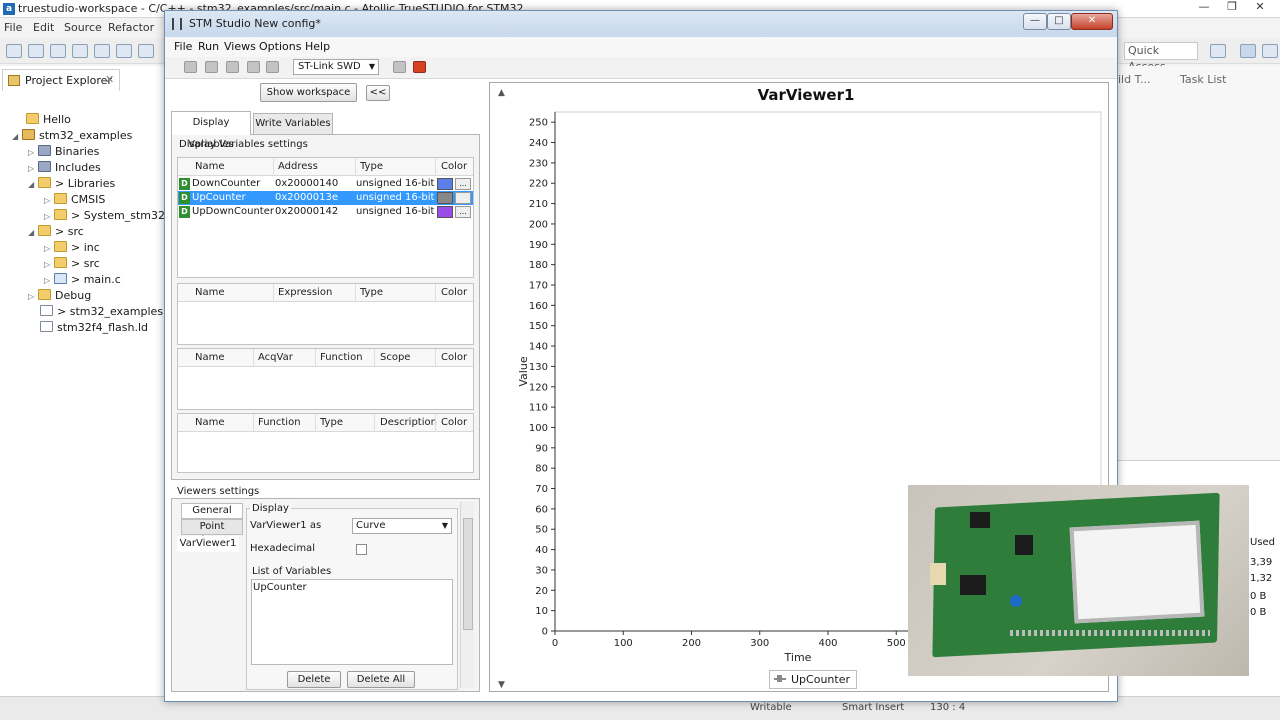  What do you see at coordinates (110, 217) in the screenshot?
I see `tree-item: ▷ > System_stm32f4` at bounding box center [110, 217].